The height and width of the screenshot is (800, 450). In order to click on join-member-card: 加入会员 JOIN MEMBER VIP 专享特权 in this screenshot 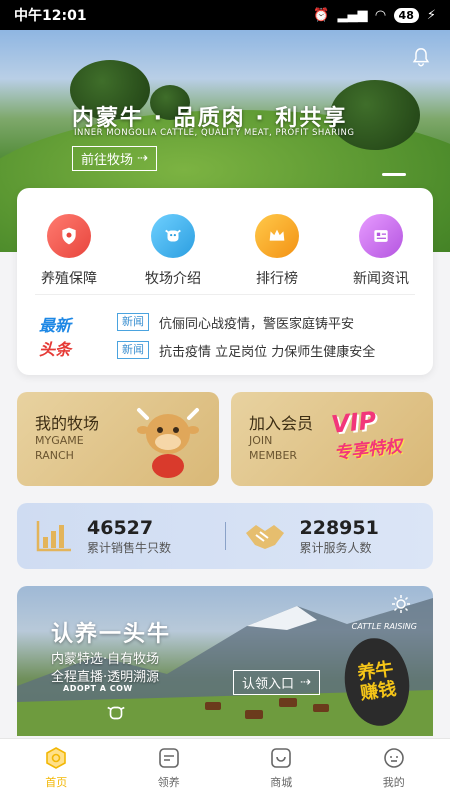, I will do `click(332, 439)`.